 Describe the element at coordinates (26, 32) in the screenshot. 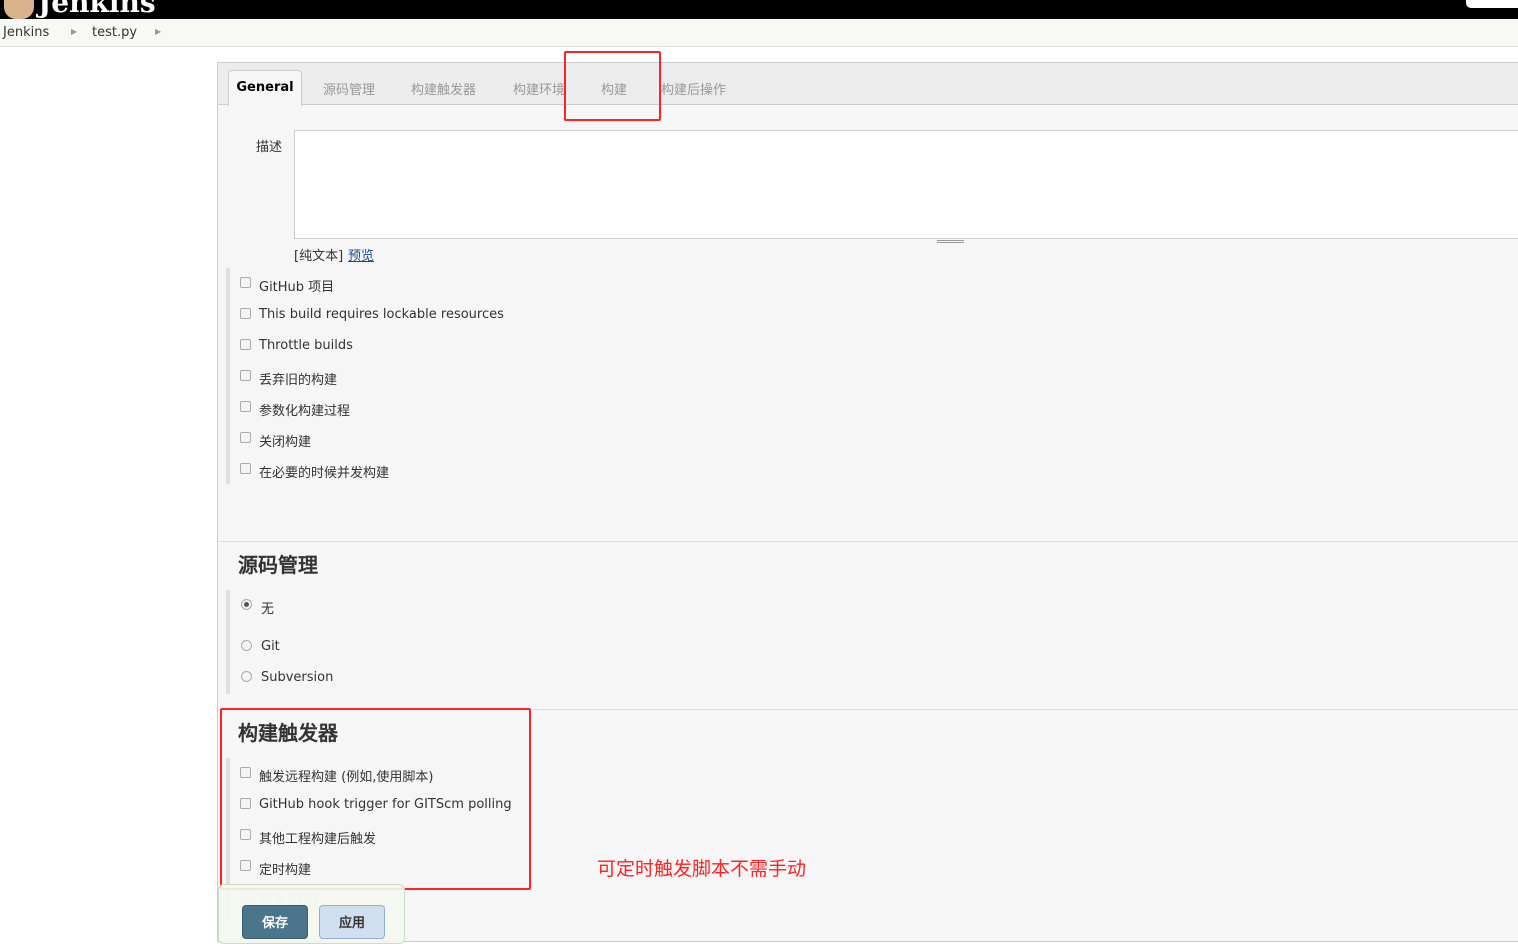

I see `breadcrumb-jenkins: Jenkins` at that location.